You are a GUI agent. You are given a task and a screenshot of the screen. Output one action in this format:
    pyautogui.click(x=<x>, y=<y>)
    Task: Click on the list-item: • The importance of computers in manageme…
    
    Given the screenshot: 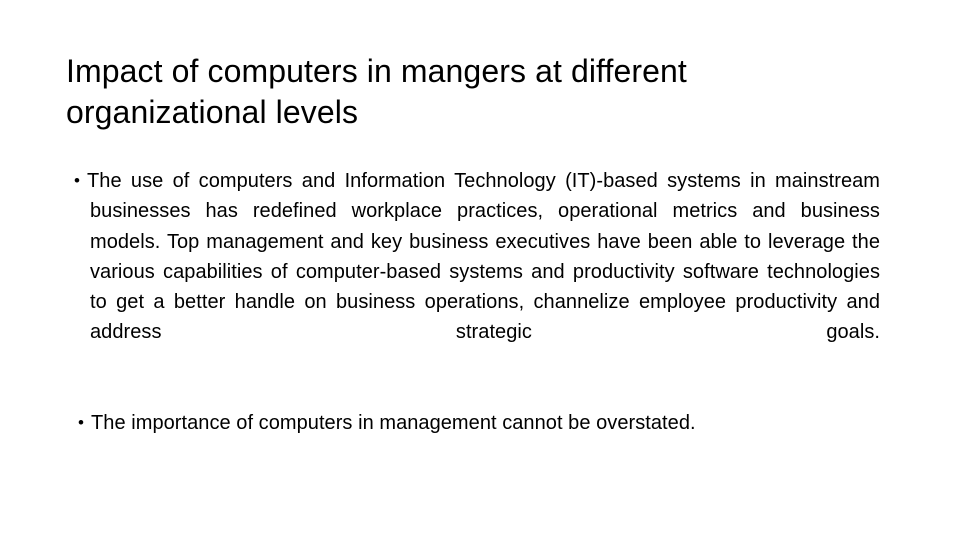 What is the action you would take?
    pyautogui.click(x=473, y=423)
    